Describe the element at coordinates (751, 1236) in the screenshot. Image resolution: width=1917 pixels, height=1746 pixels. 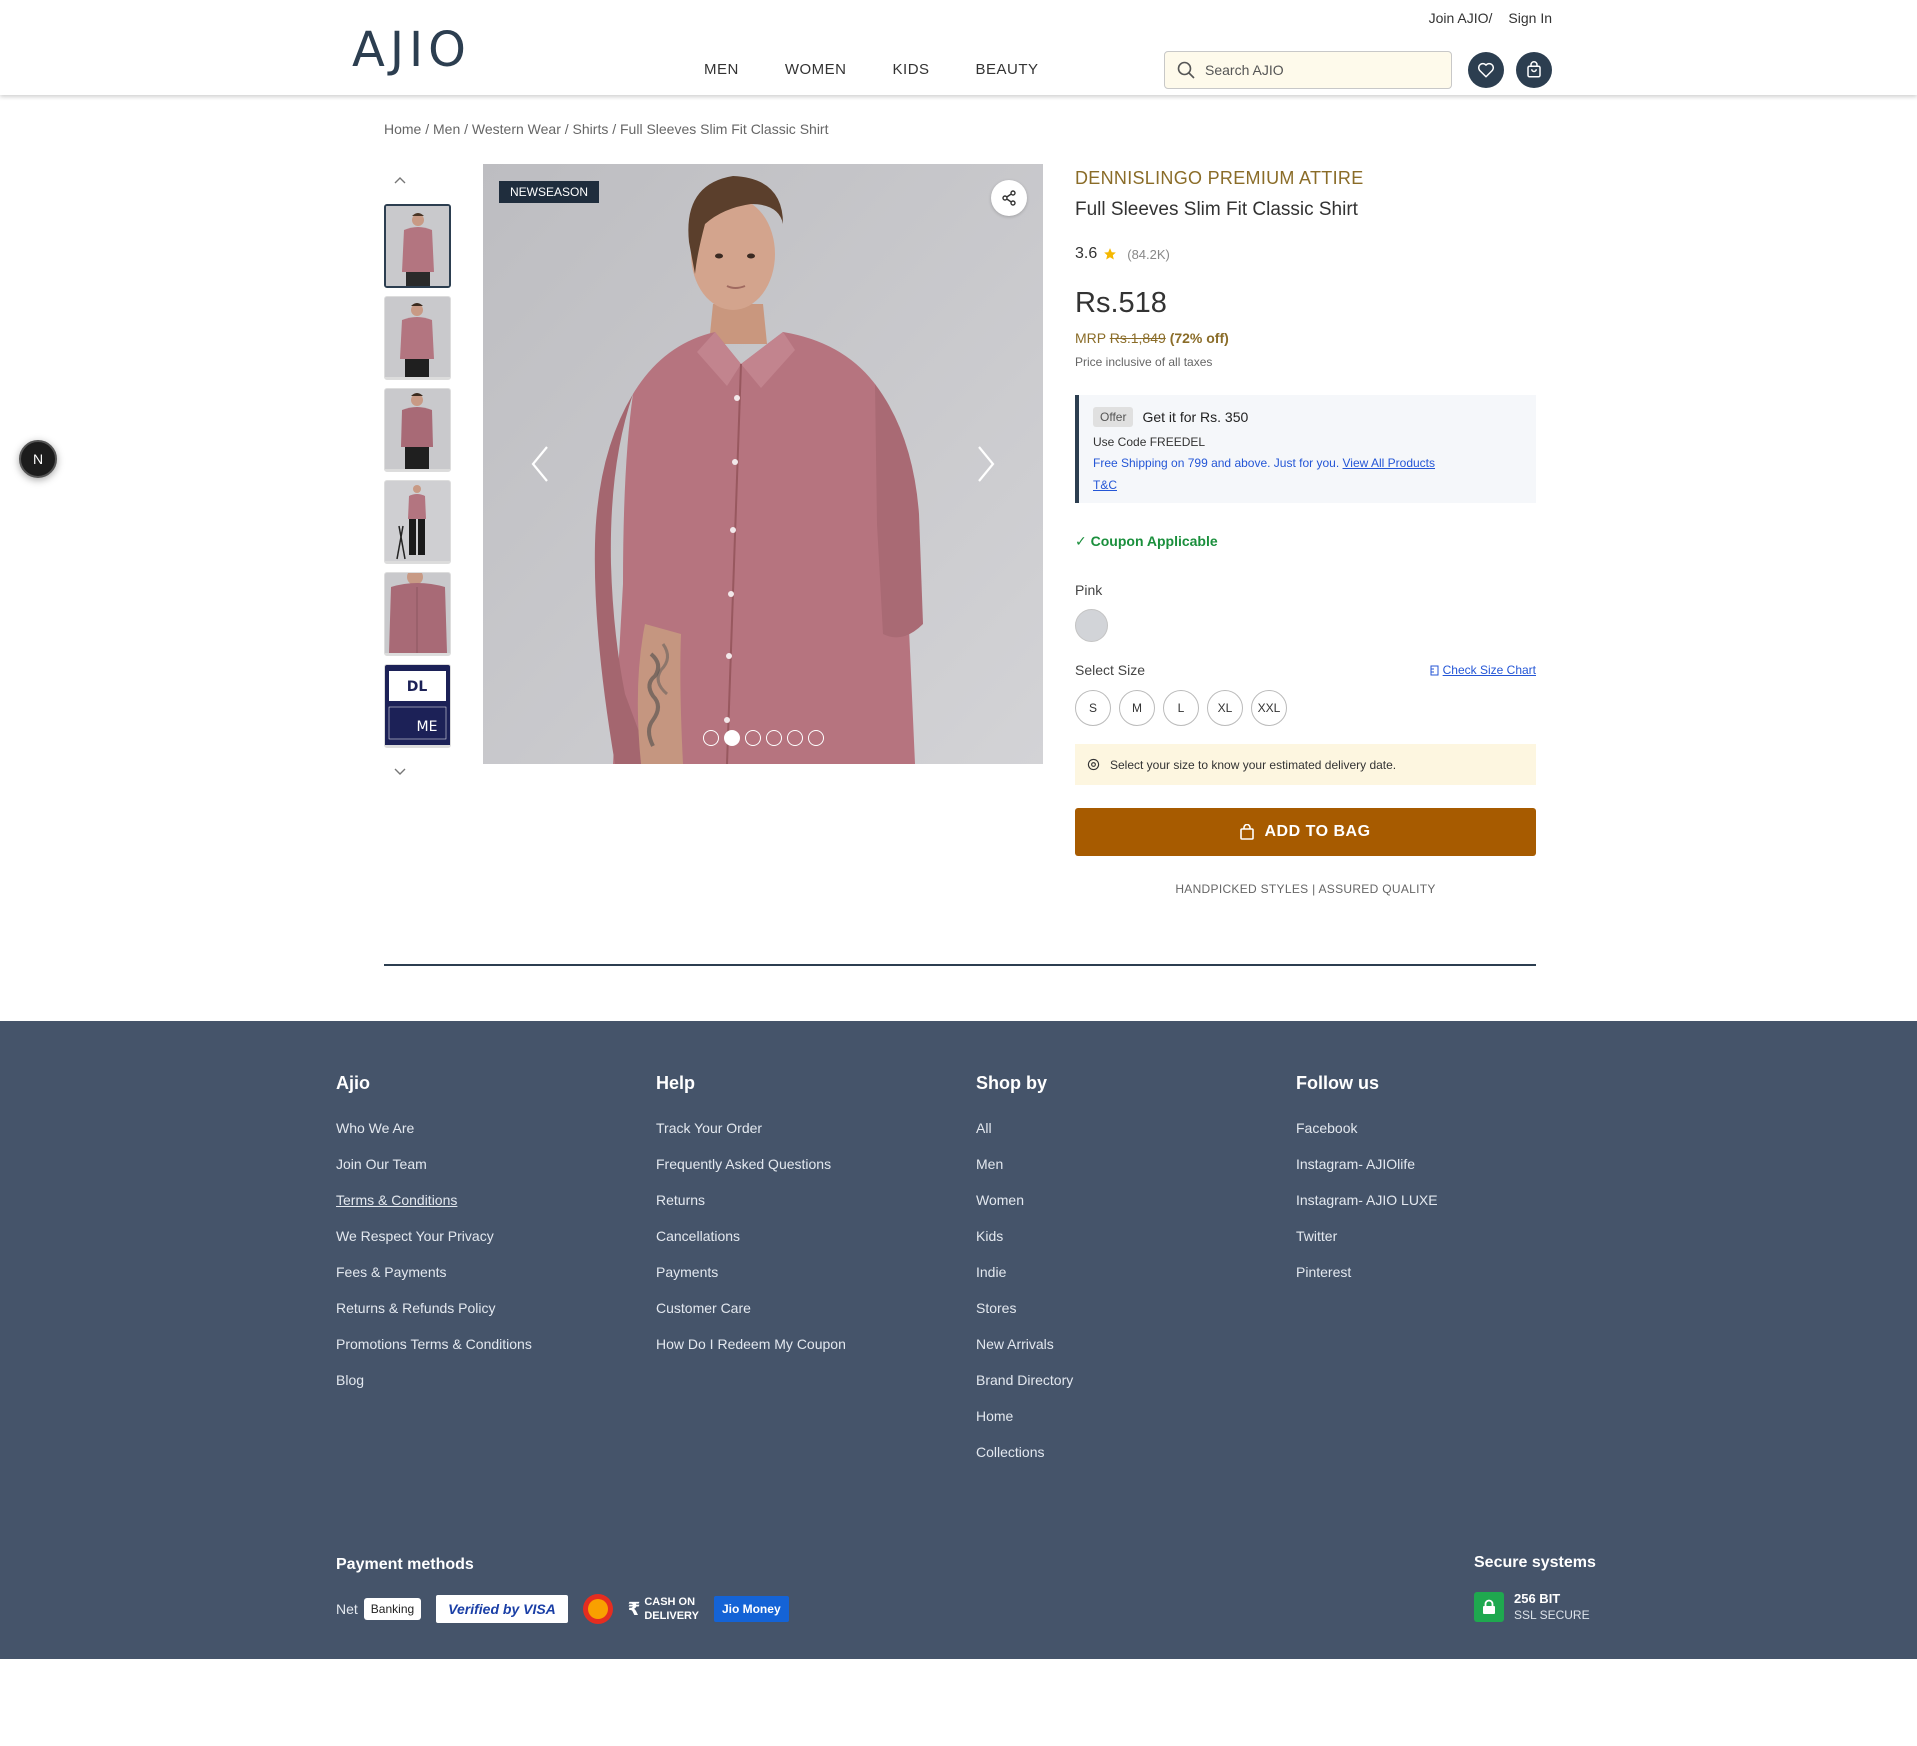
I see `footer-link: Cancellations` at that location.